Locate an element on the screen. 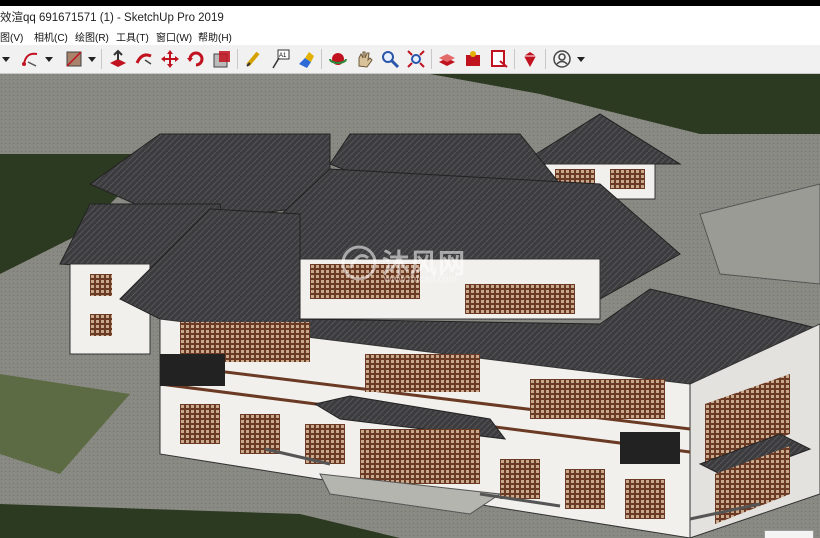  scale-icon is located at coordinates (222, 59).